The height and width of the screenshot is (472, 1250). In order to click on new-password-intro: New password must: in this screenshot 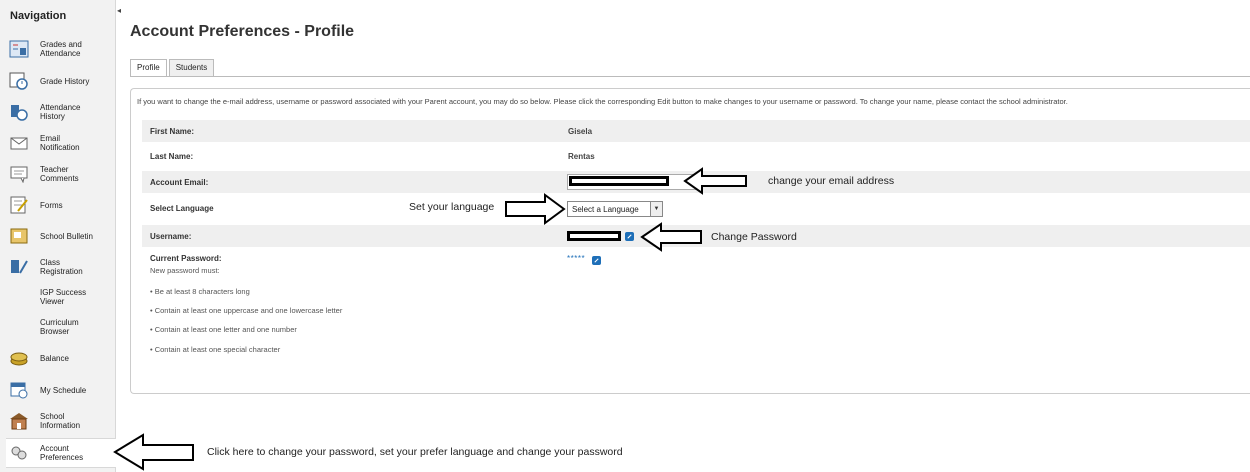, I will do `click(185, 270)`.